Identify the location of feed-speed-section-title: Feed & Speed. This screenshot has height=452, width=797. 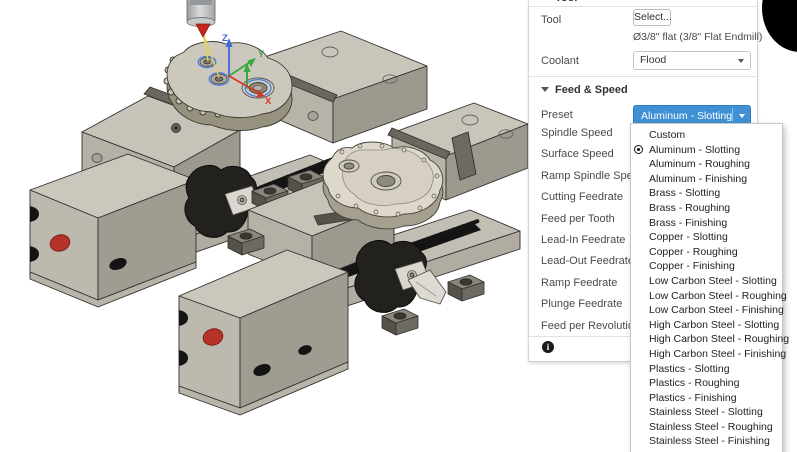
(591, 90).